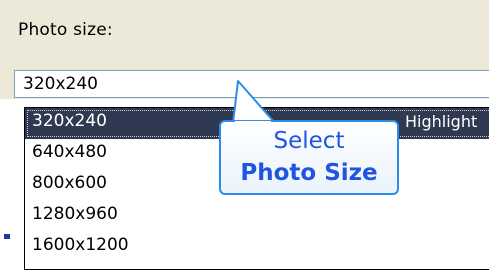  Describe the element at coordinates (309, 173) in the screenshot. I see `callout-line-2: Photo Size` at that location.